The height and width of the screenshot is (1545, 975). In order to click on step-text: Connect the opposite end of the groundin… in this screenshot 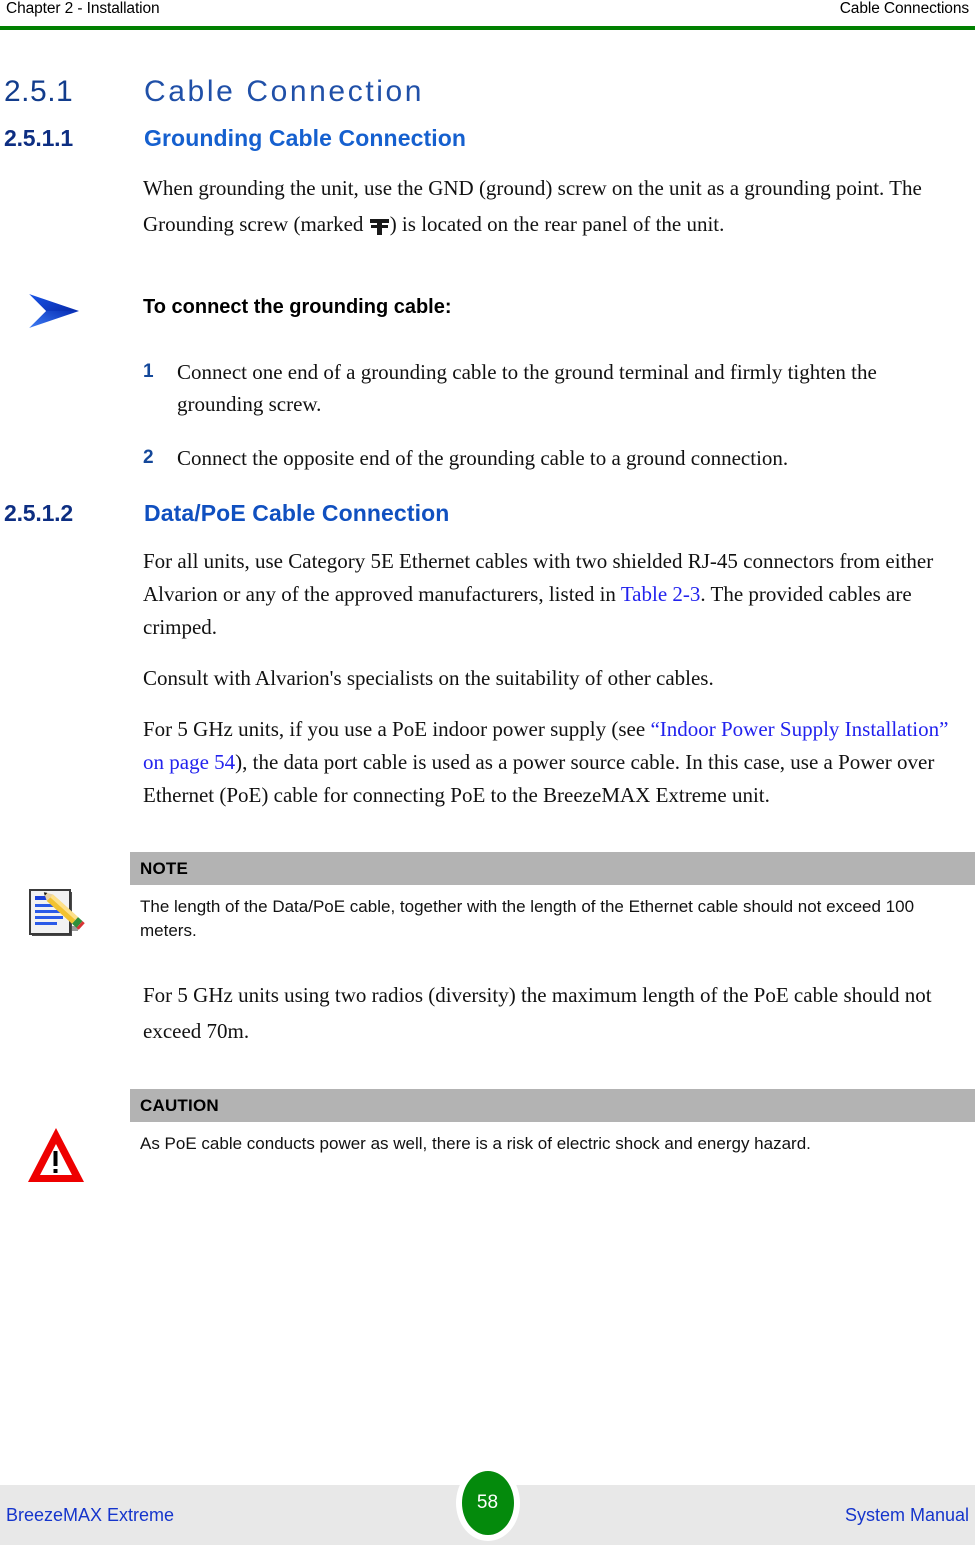, I will do `click(483, 458)`.